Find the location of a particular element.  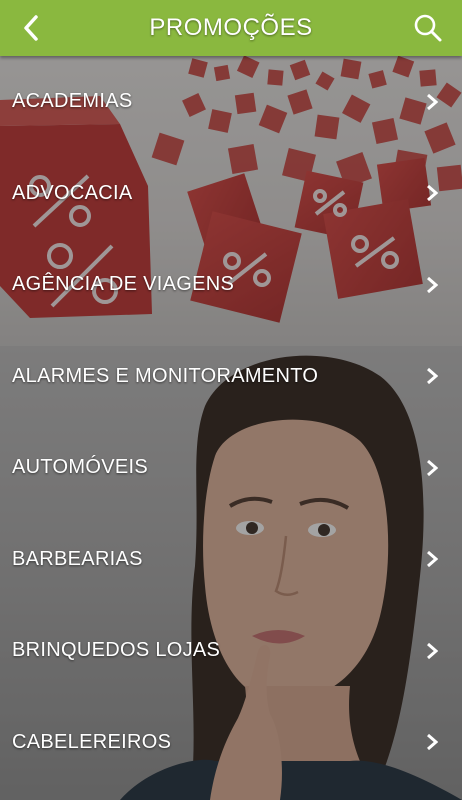

list-item-label: BRINQUEDOS LOJAS is located at coordinates (116, 650).